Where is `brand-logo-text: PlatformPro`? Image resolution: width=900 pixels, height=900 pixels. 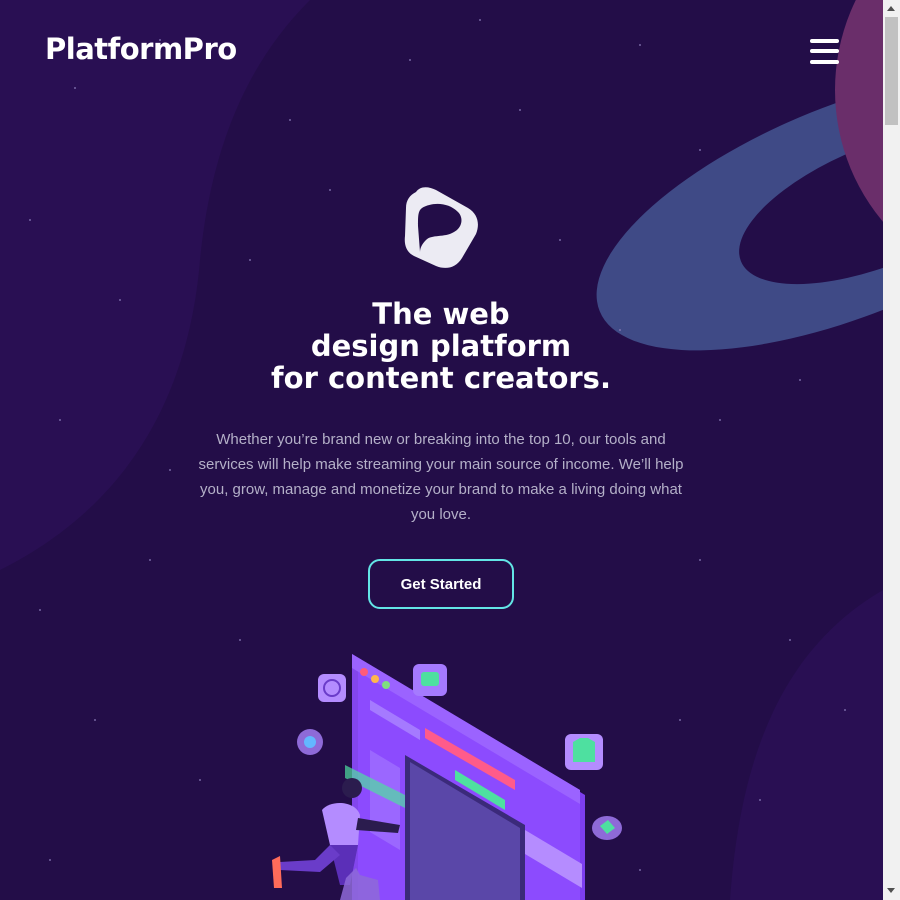 brand-logo-text: PlatformPro is located at coordinates (141, 49).